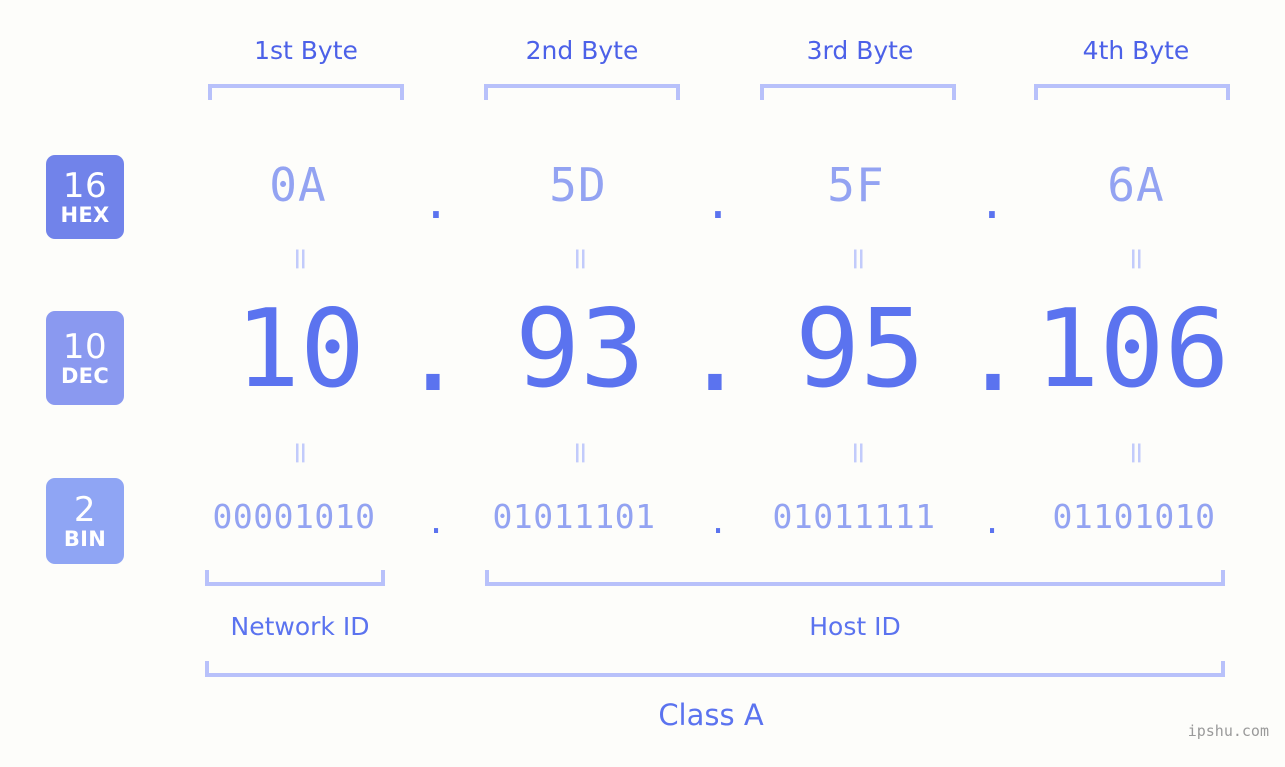  What do you see at coordinates (85, 375) in the screenshot?
I see `radix-badge-dec-name: DEC` at bounding box center [85, 375].